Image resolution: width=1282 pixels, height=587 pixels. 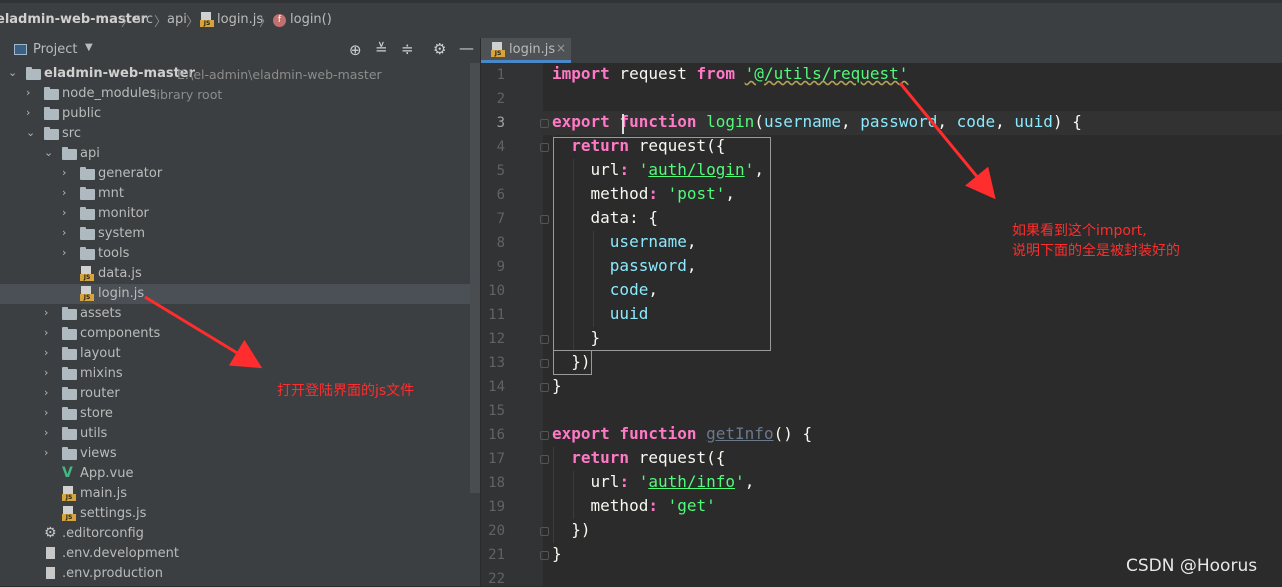 What do you see at coordinates (346, 391) in the screenshot?
I see `annotation-open-js: 打开登陆界面的js文件` at bounding box center [346, 391].